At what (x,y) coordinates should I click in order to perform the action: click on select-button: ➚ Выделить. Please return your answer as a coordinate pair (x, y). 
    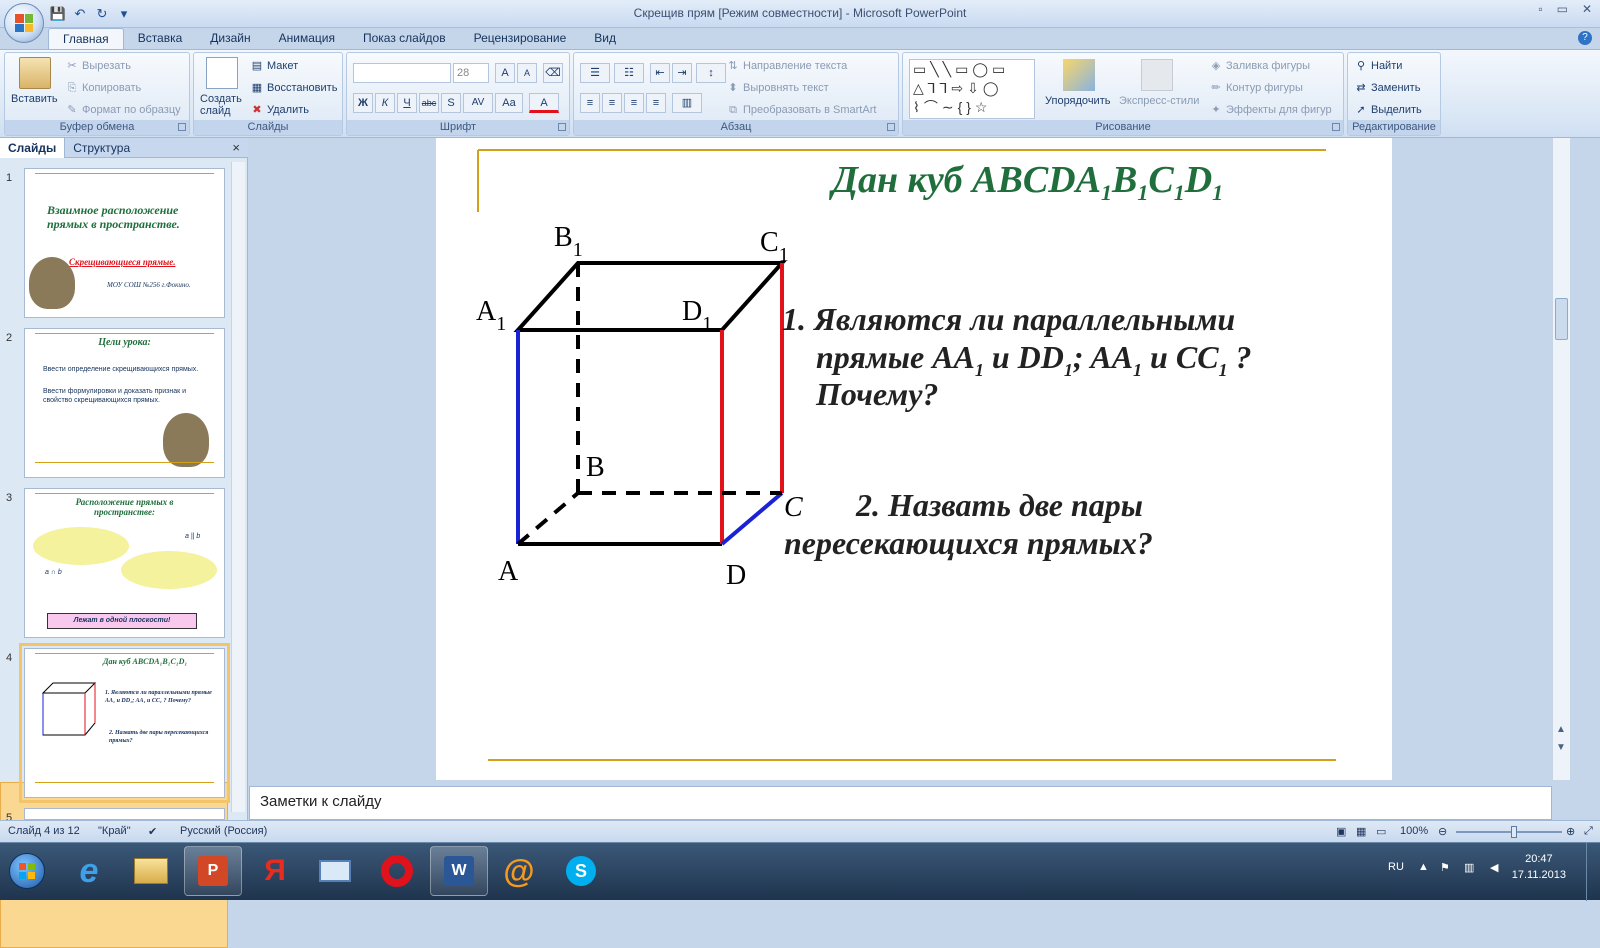
    Looking at the image, I should click on (1387, 110).